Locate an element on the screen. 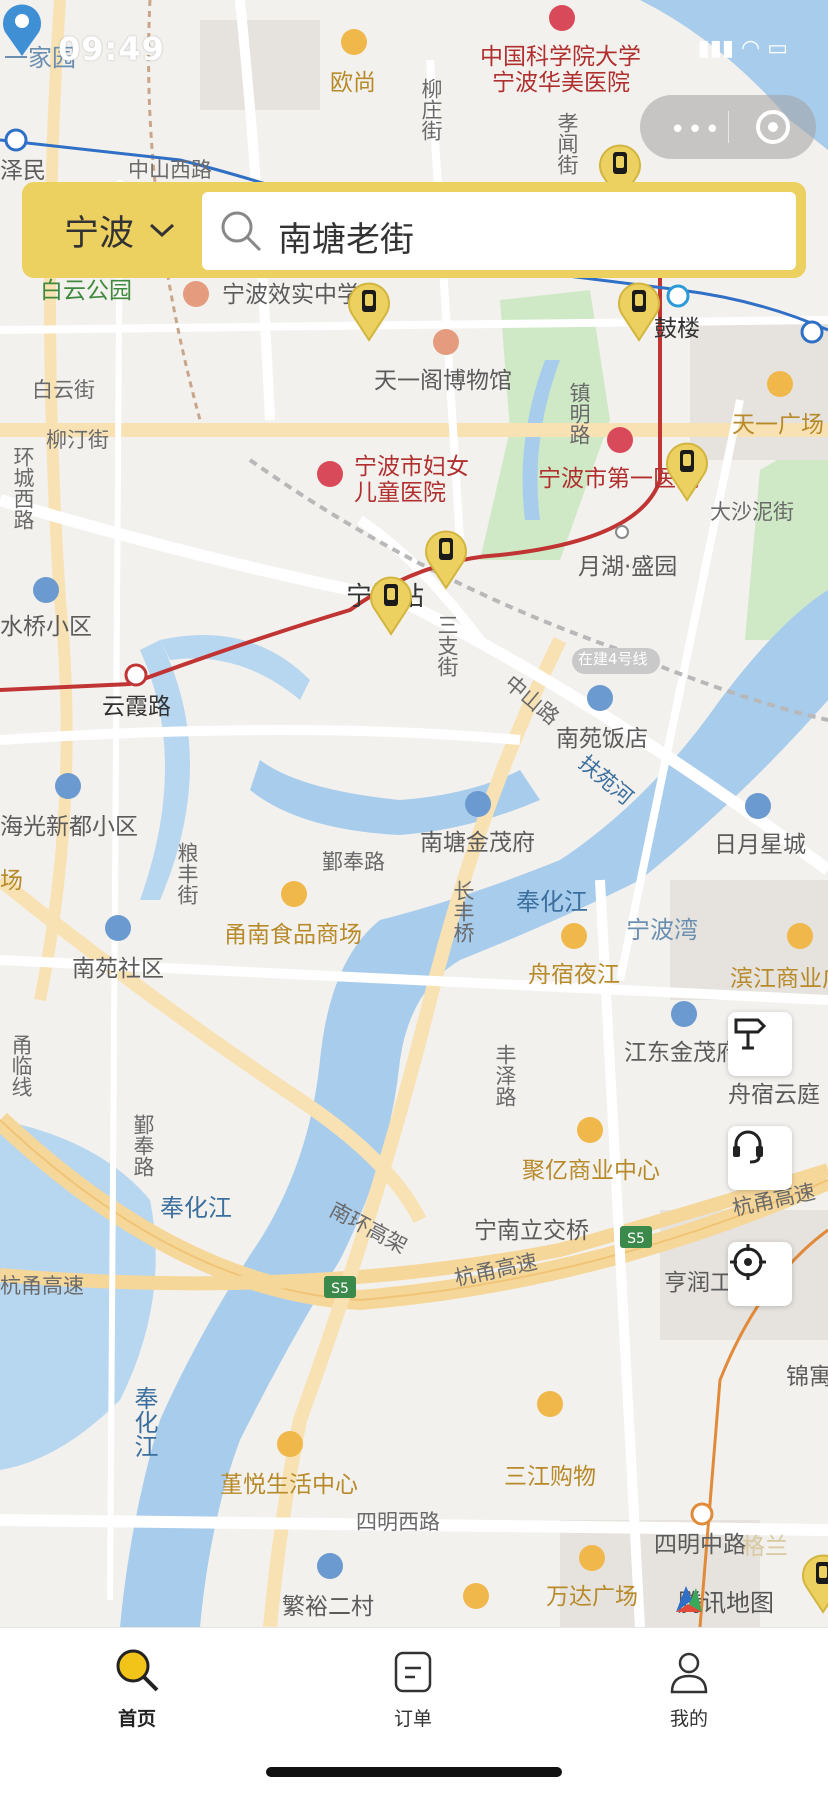 The width and height of the screenshot is (828, 1793). highway-shield-s5-east: S5 is located at coordinates (636, 1239).